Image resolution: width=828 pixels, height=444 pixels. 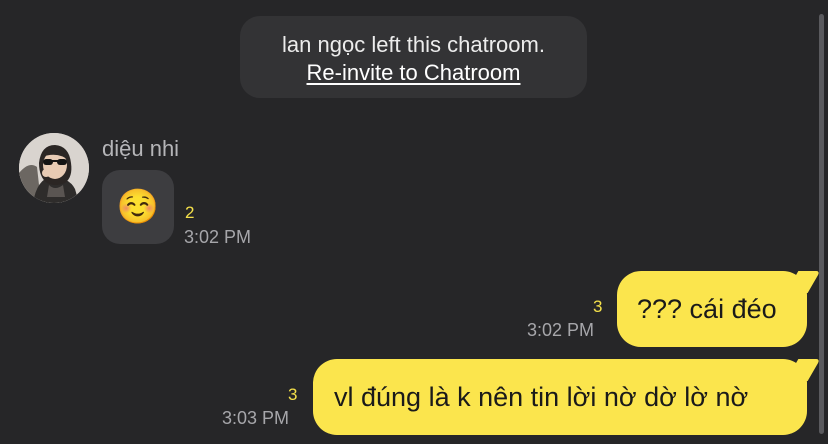 I want to click on incoming-message-bubble: ☺️, so click(x=138, y=207).